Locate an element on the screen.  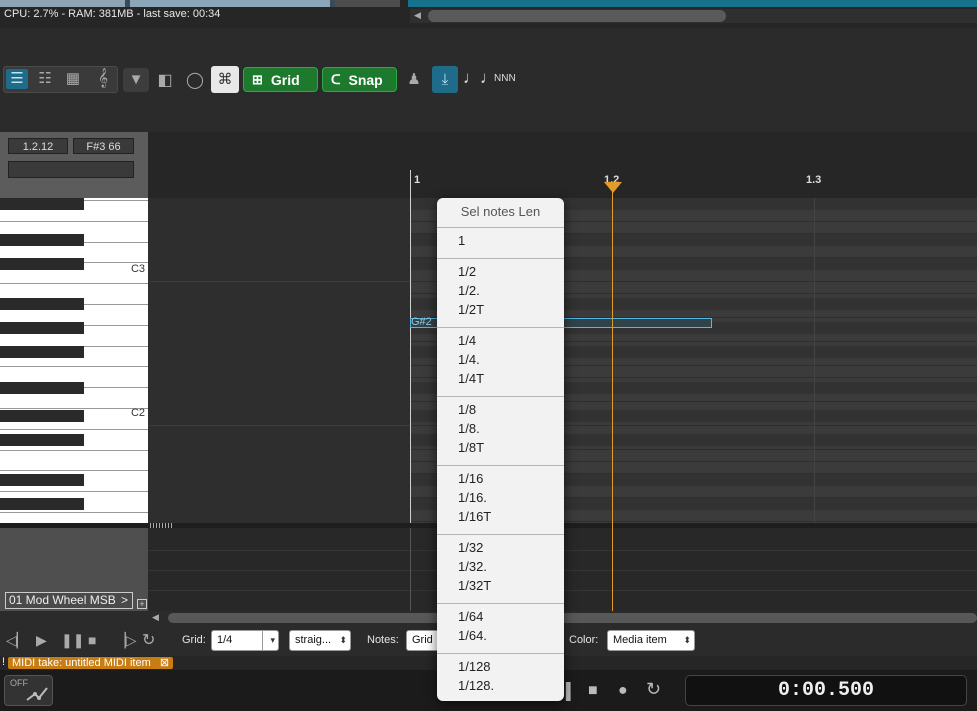
warning-icon: ! is located at coordinates (4, 662).